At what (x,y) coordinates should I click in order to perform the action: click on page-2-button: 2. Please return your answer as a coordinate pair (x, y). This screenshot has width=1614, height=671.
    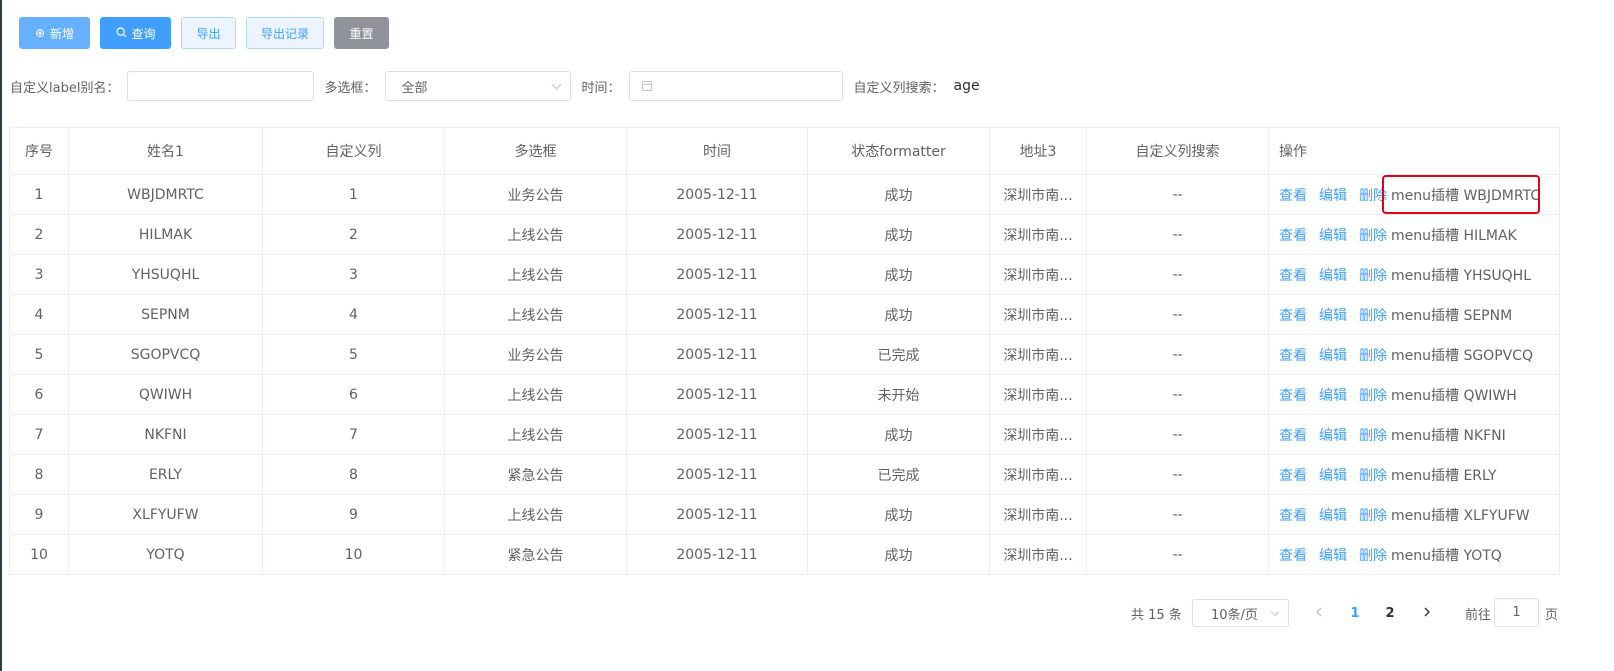
    Looking at the image, I should click on (1390, 613).